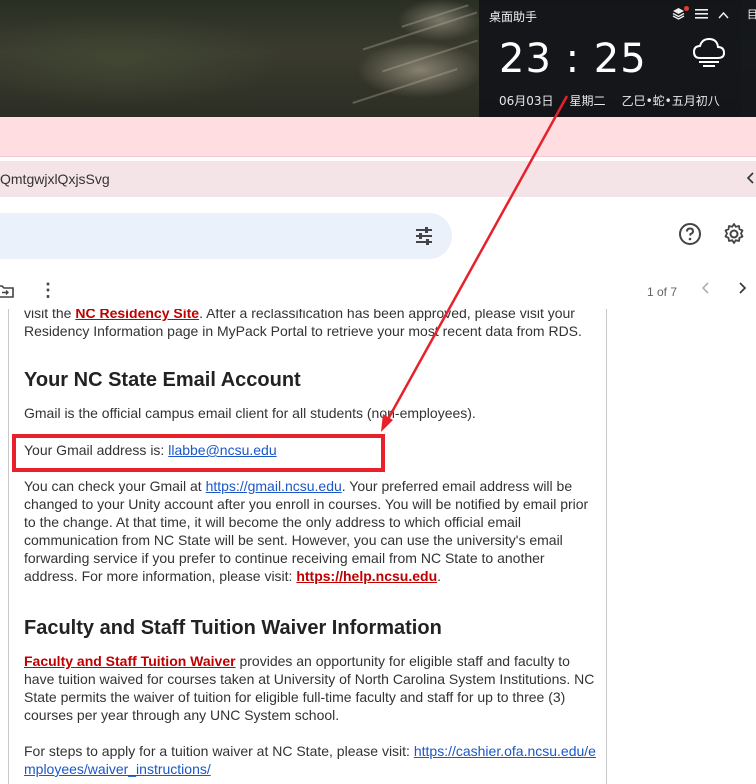 This screenshot has height=784, width=756. Describe the element at coordinates (424, 236) in the screenshot. I see `search-options-icon` at that location.